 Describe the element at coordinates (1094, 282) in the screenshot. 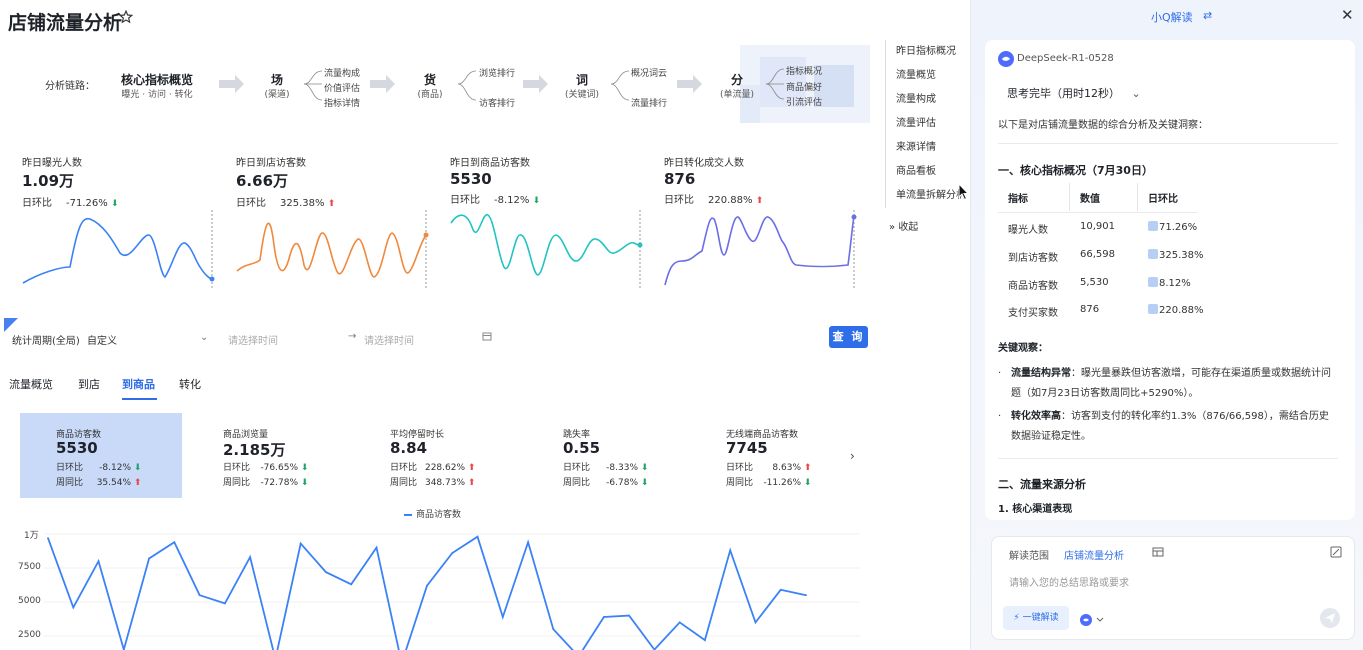

I see `table-cell: 5,530` at that location.